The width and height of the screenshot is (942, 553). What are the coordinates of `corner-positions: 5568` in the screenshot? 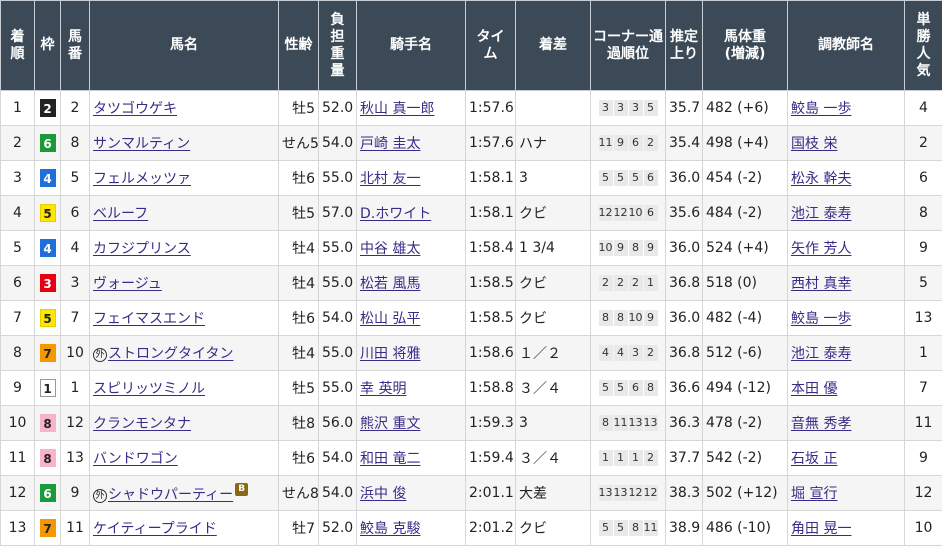 It's located at (628, 388).